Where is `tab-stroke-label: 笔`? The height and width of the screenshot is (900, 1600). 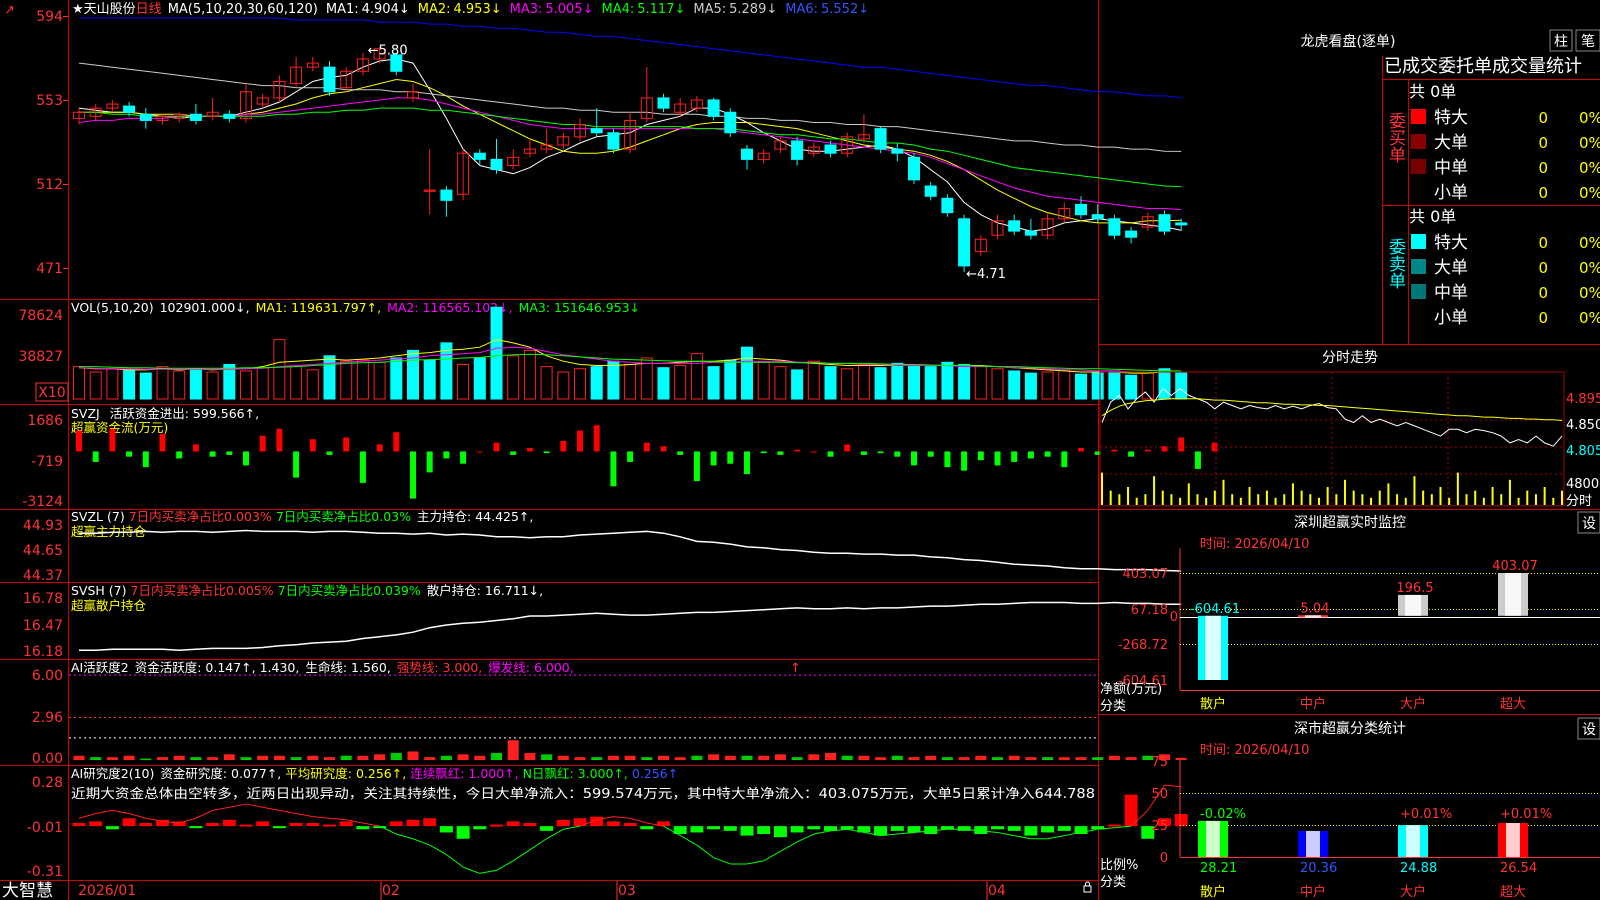
tab-stroke-label: 笔 is located at coordinates (1588, 42).